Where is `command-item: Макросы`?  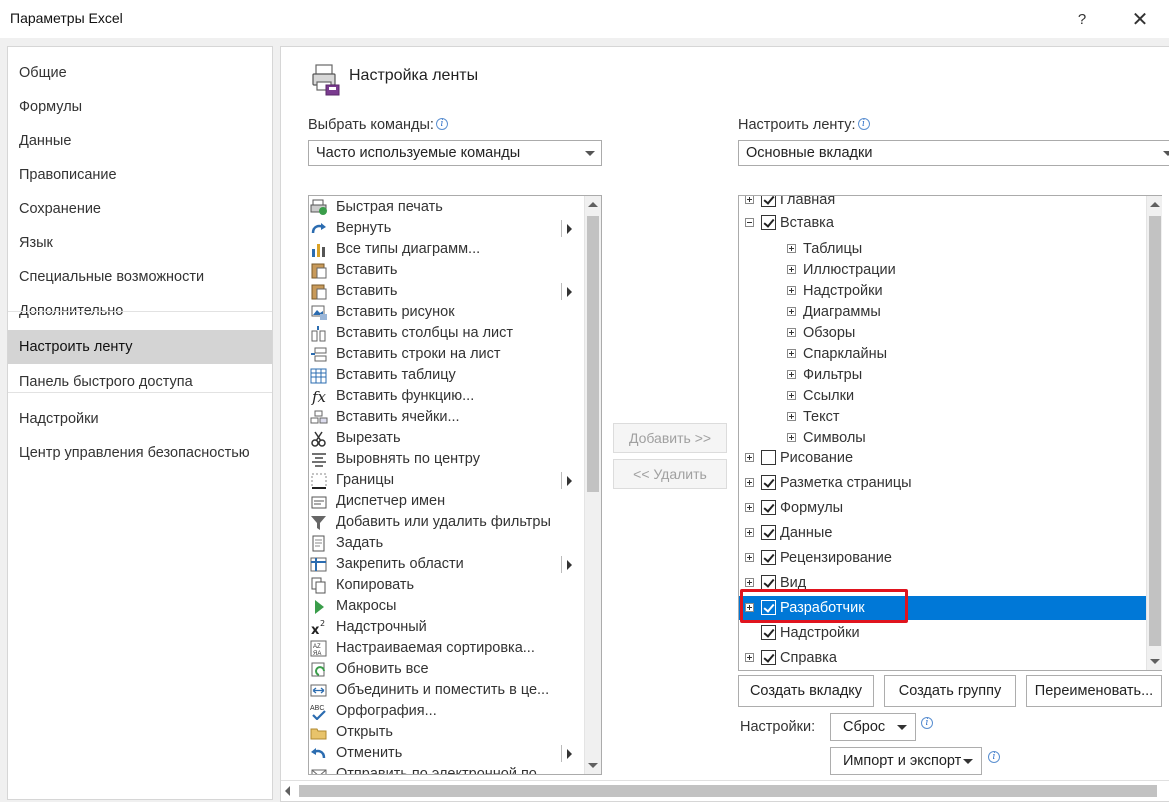
command-item: Макросы is located at coordinates (446, 606).